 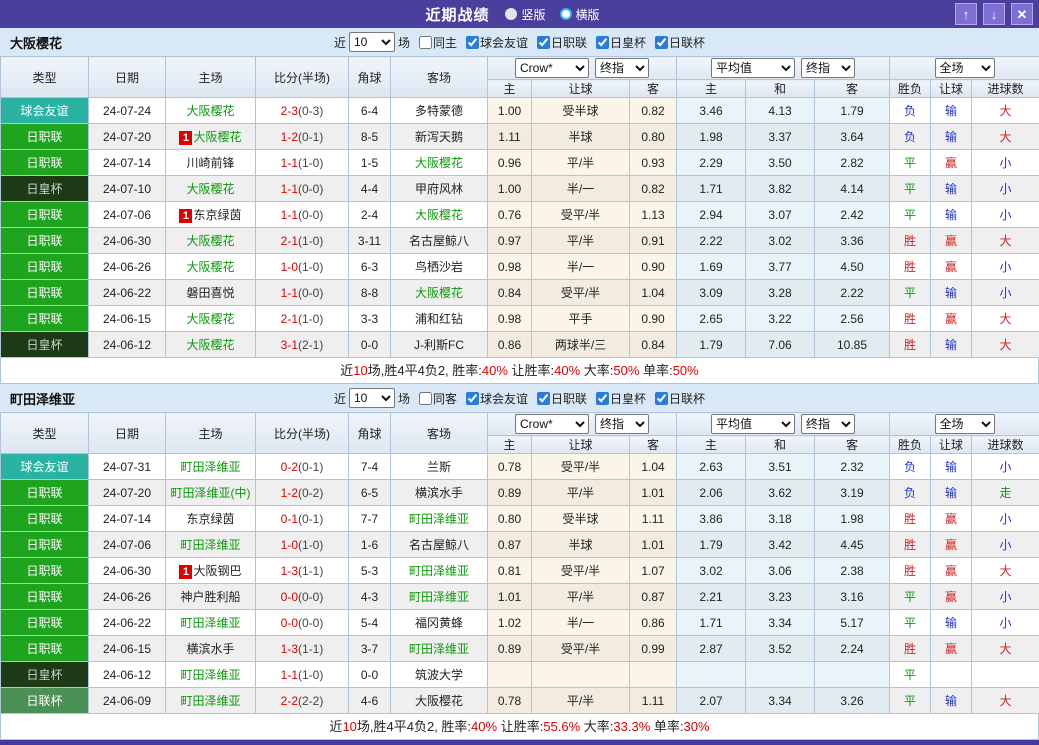 What do you see at coordinates (569, 398) in the screenshot?
I see `league-filter-jleague-label: 日职联` at bounding box center [569, 398].